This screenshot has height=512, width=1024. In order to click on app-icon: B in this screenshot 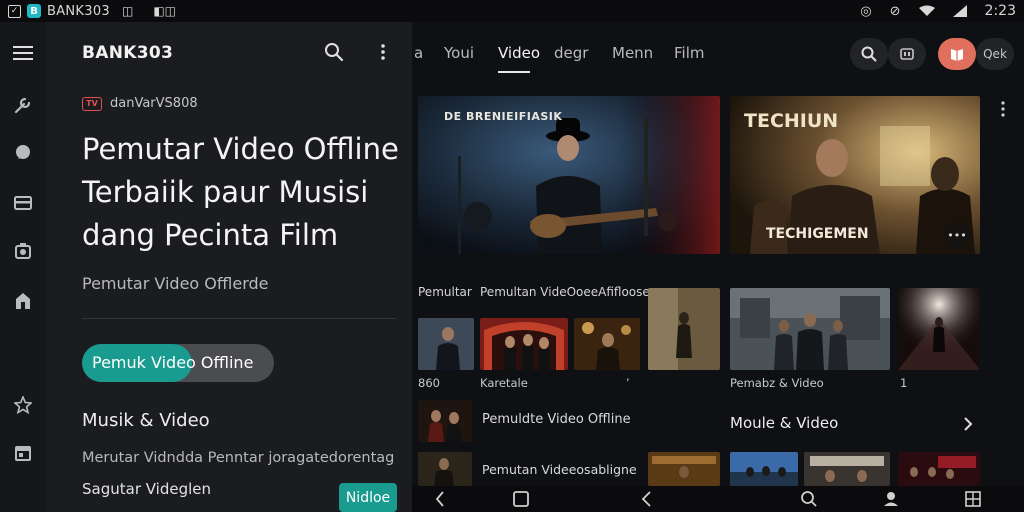, I will do `click(34, 11)`.